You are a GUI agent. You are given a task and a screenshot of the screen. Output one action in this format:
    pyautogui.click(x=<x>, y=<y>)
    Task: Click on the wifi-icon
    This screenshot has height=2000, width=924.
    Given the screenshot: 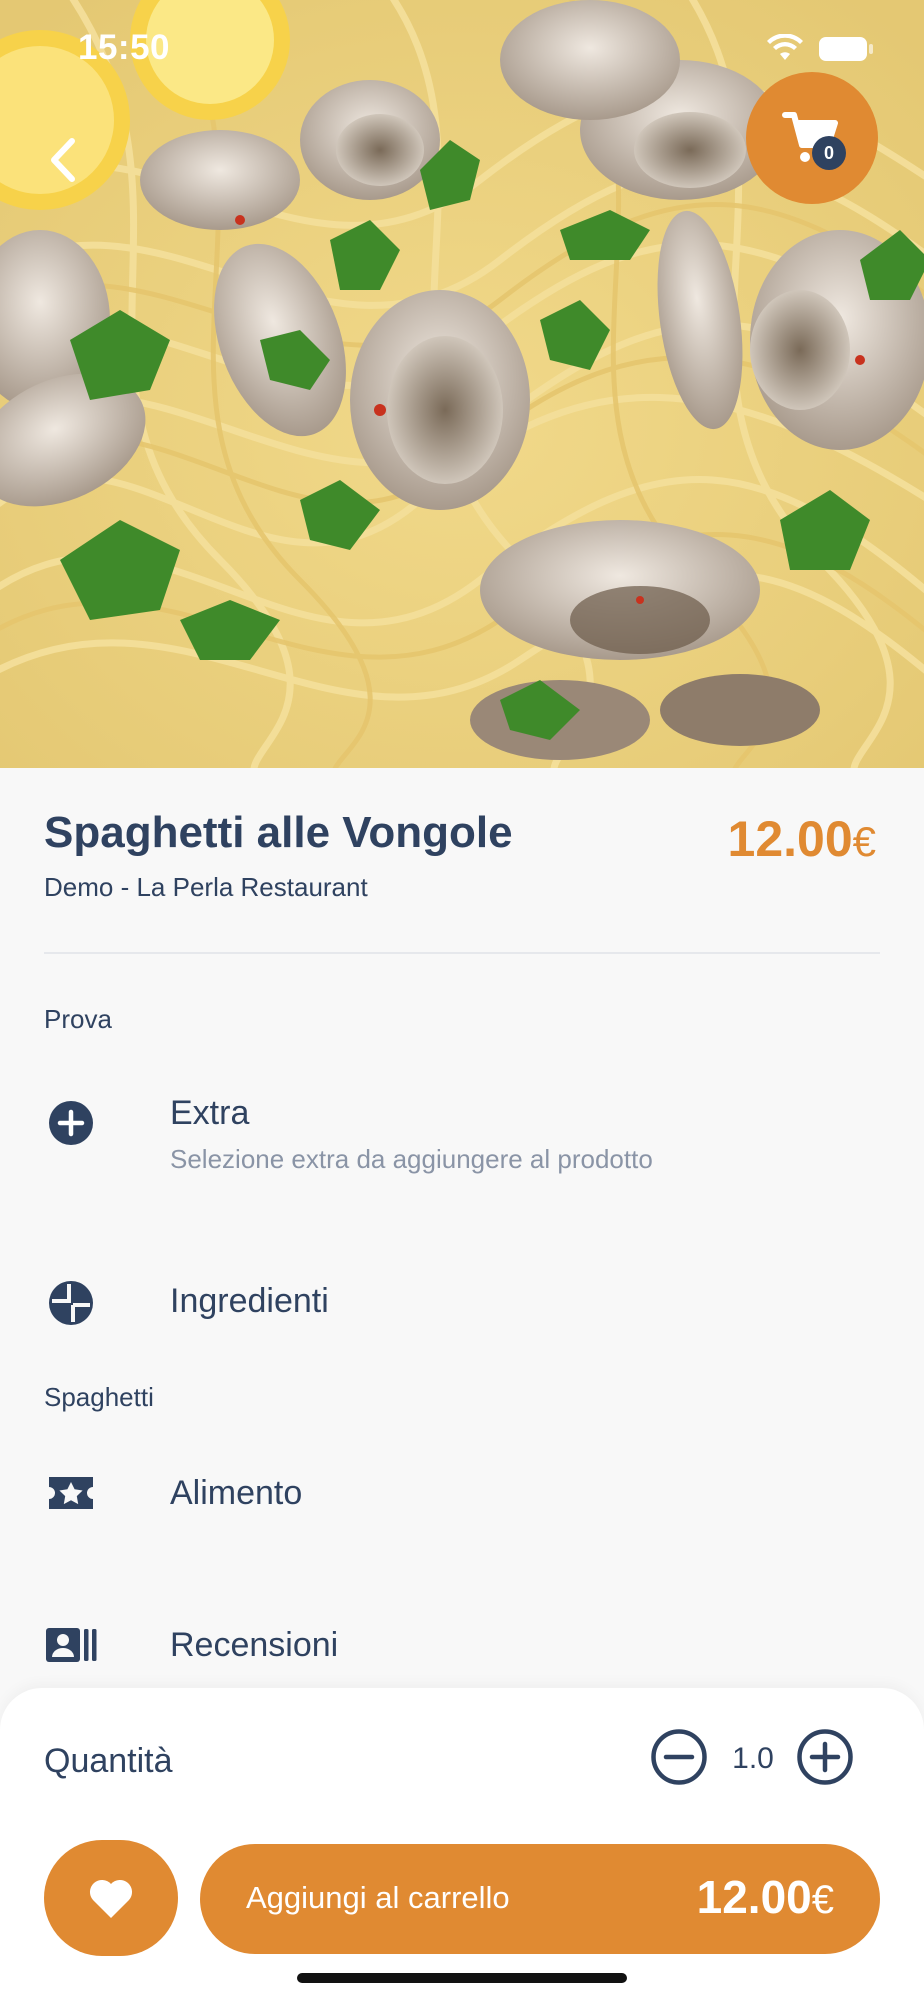 What is the action you would take?
    pyautogui.click(x=785, y=47)
    